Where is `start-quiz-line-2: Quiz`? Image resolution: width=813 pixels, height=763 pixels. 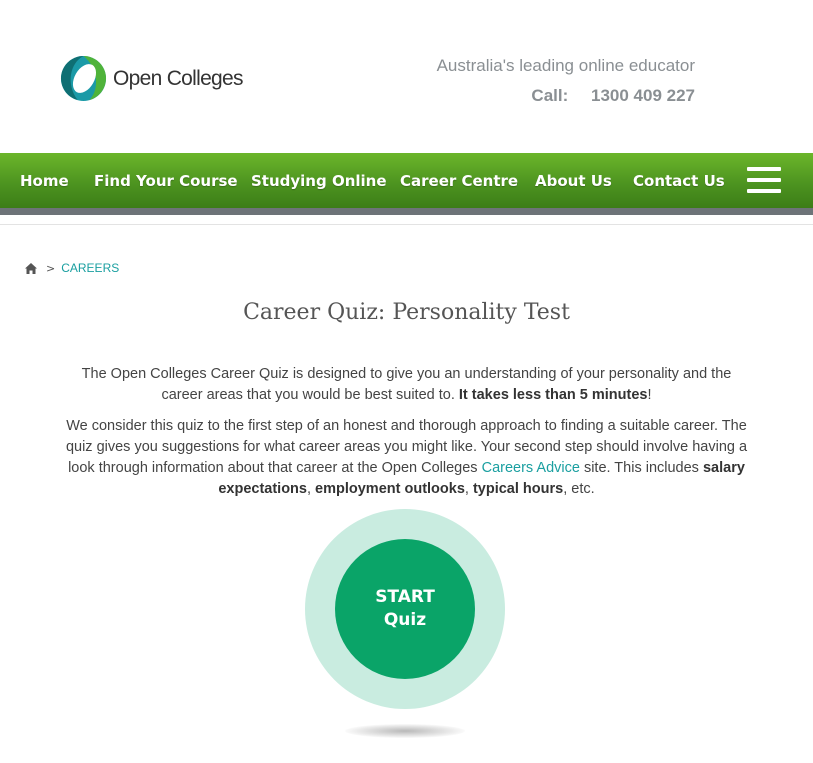
start-quiz-line-2: Quiz is located at coordinates (405, 620).